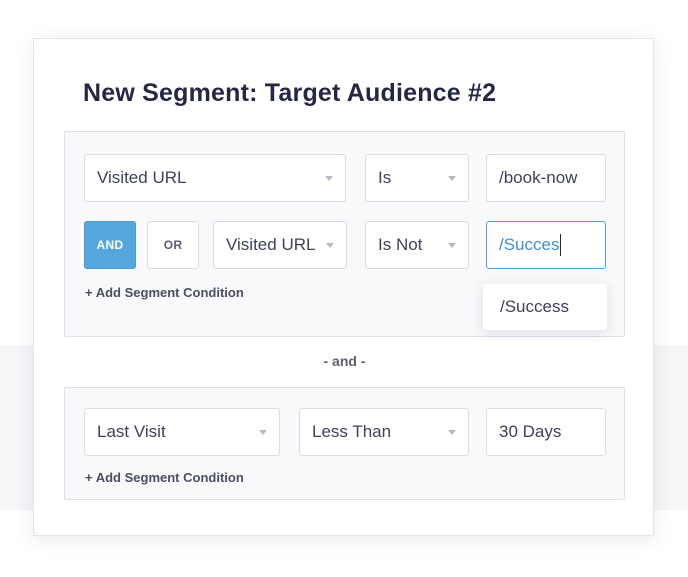 This screenshot has height=577, width=688. Describe the element at coordinates (538, 177) in the screenshot. I see `value-input-1-text: /book-now` at that location.